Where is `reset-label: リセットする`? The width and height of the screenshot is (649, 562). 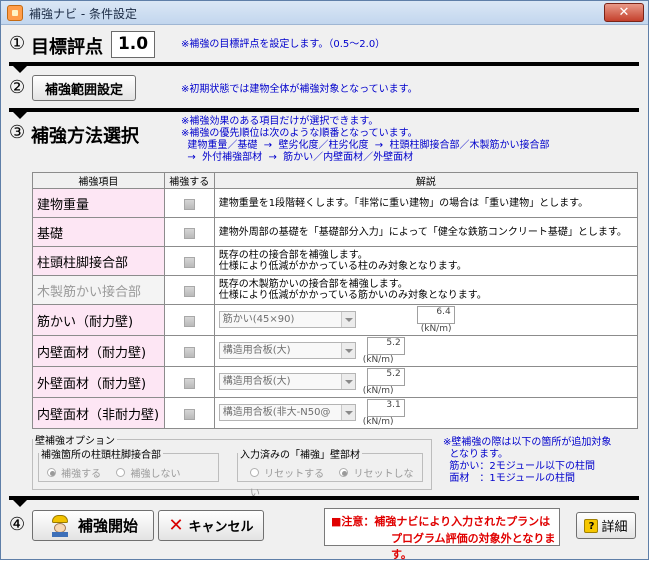
reset-label: リセットする is located at coordinates (294, 474).